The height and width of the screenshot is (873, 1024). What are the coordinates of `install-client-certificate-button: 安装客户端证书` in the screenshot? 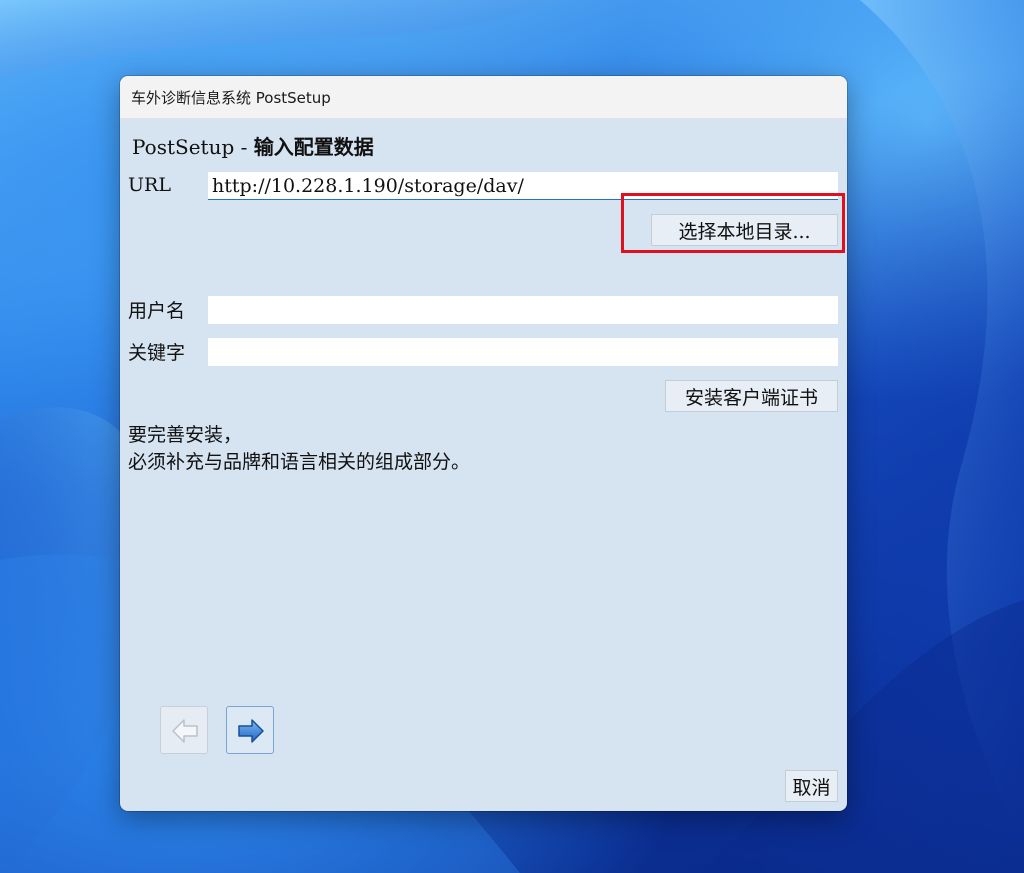 It's located at (751, 396).